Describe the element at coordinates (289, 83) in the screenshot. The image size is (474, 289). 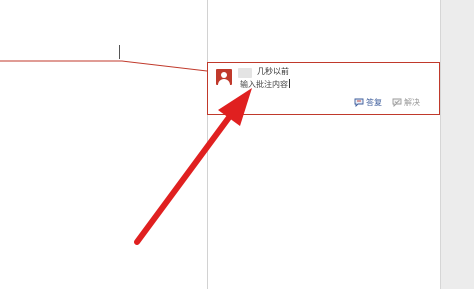
I see `comment-caret` at that location.